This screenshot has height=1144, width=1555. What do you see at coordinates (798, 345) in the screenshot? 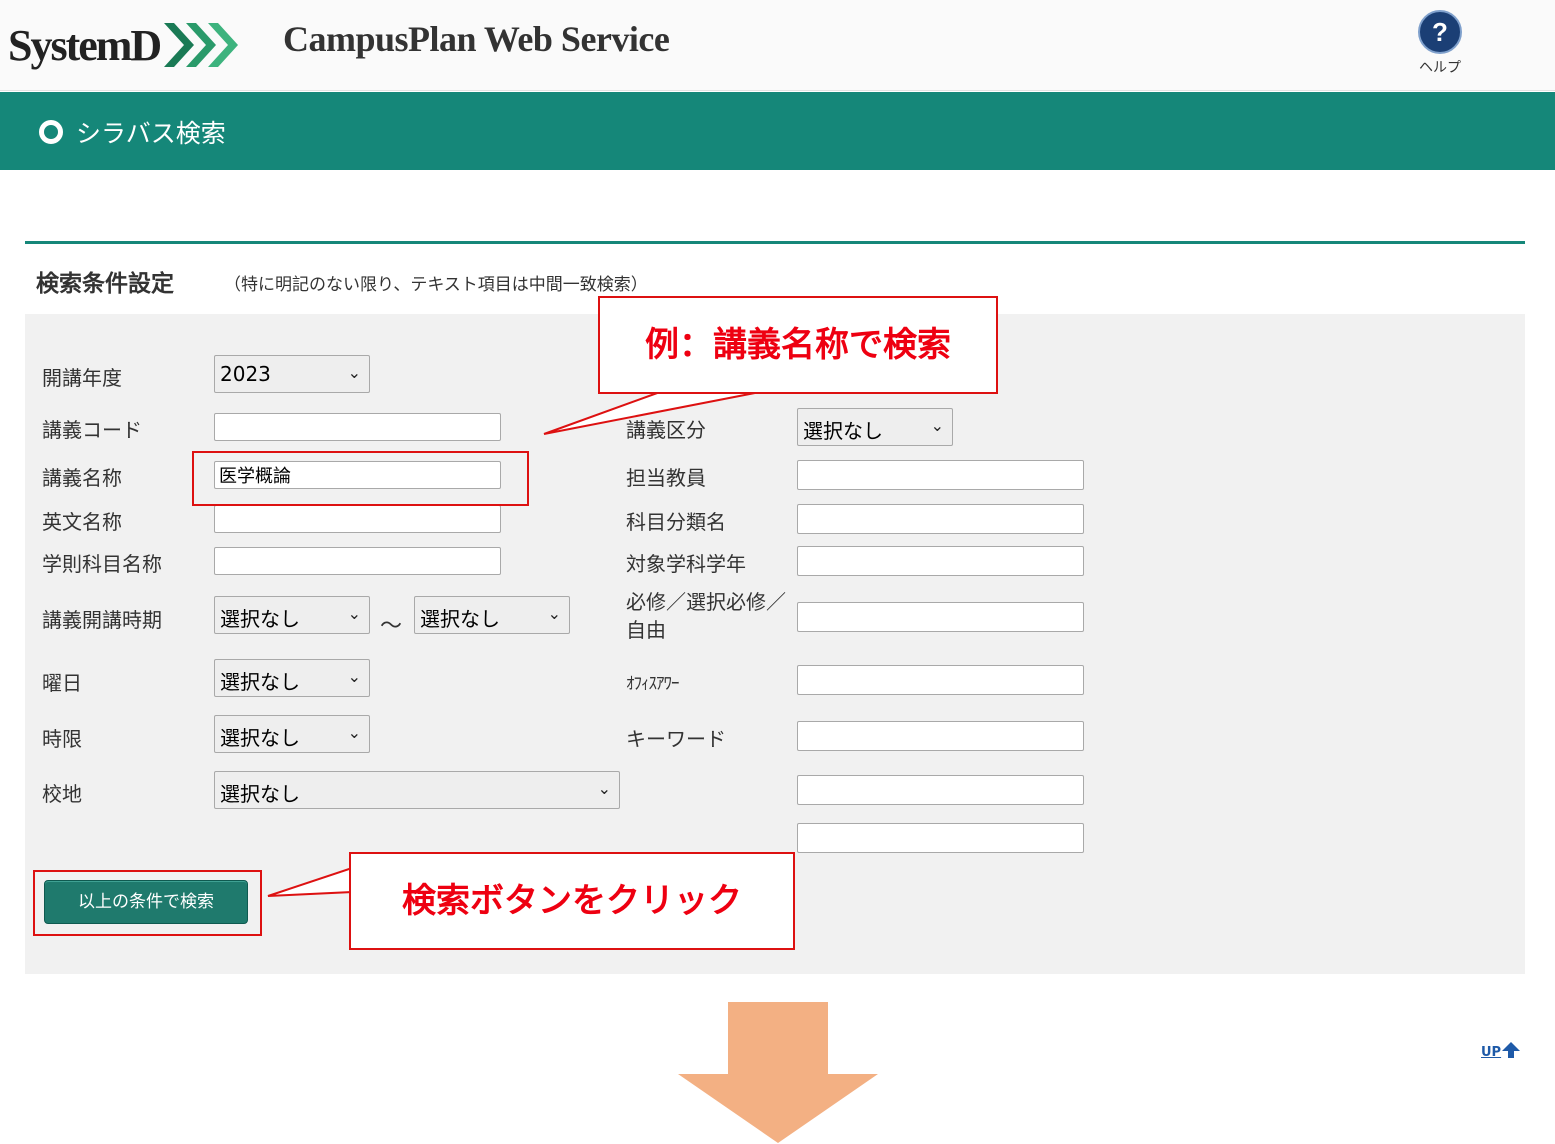
I see `example-callout: 例：講義名称で検索` at bounding box center [798, 345].